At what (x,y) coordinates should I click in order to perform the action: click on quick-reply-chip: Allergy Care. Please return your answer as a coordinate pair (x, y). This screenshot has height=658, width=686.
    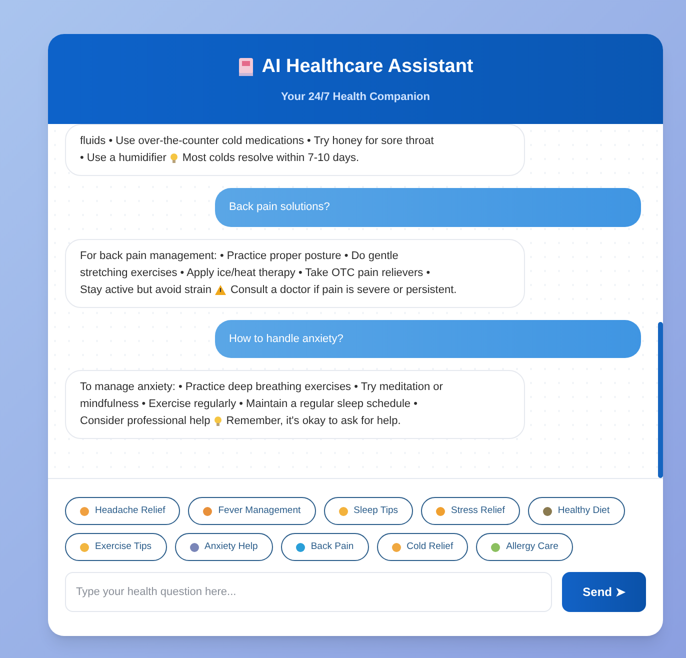
    Looking at the image, I should click on (525, 547).